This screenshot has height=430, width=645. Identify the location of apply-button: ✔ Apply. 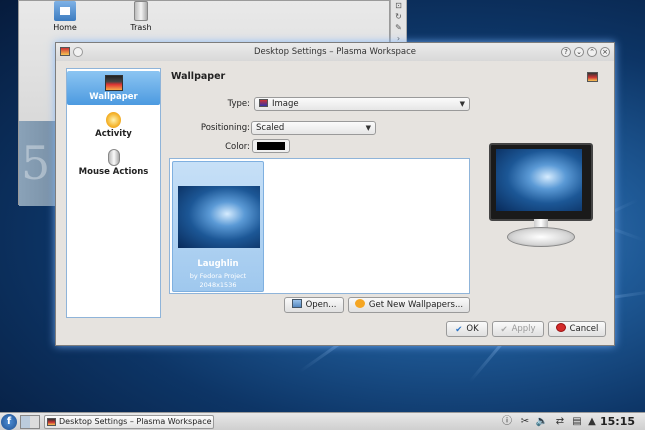
(518, 329).